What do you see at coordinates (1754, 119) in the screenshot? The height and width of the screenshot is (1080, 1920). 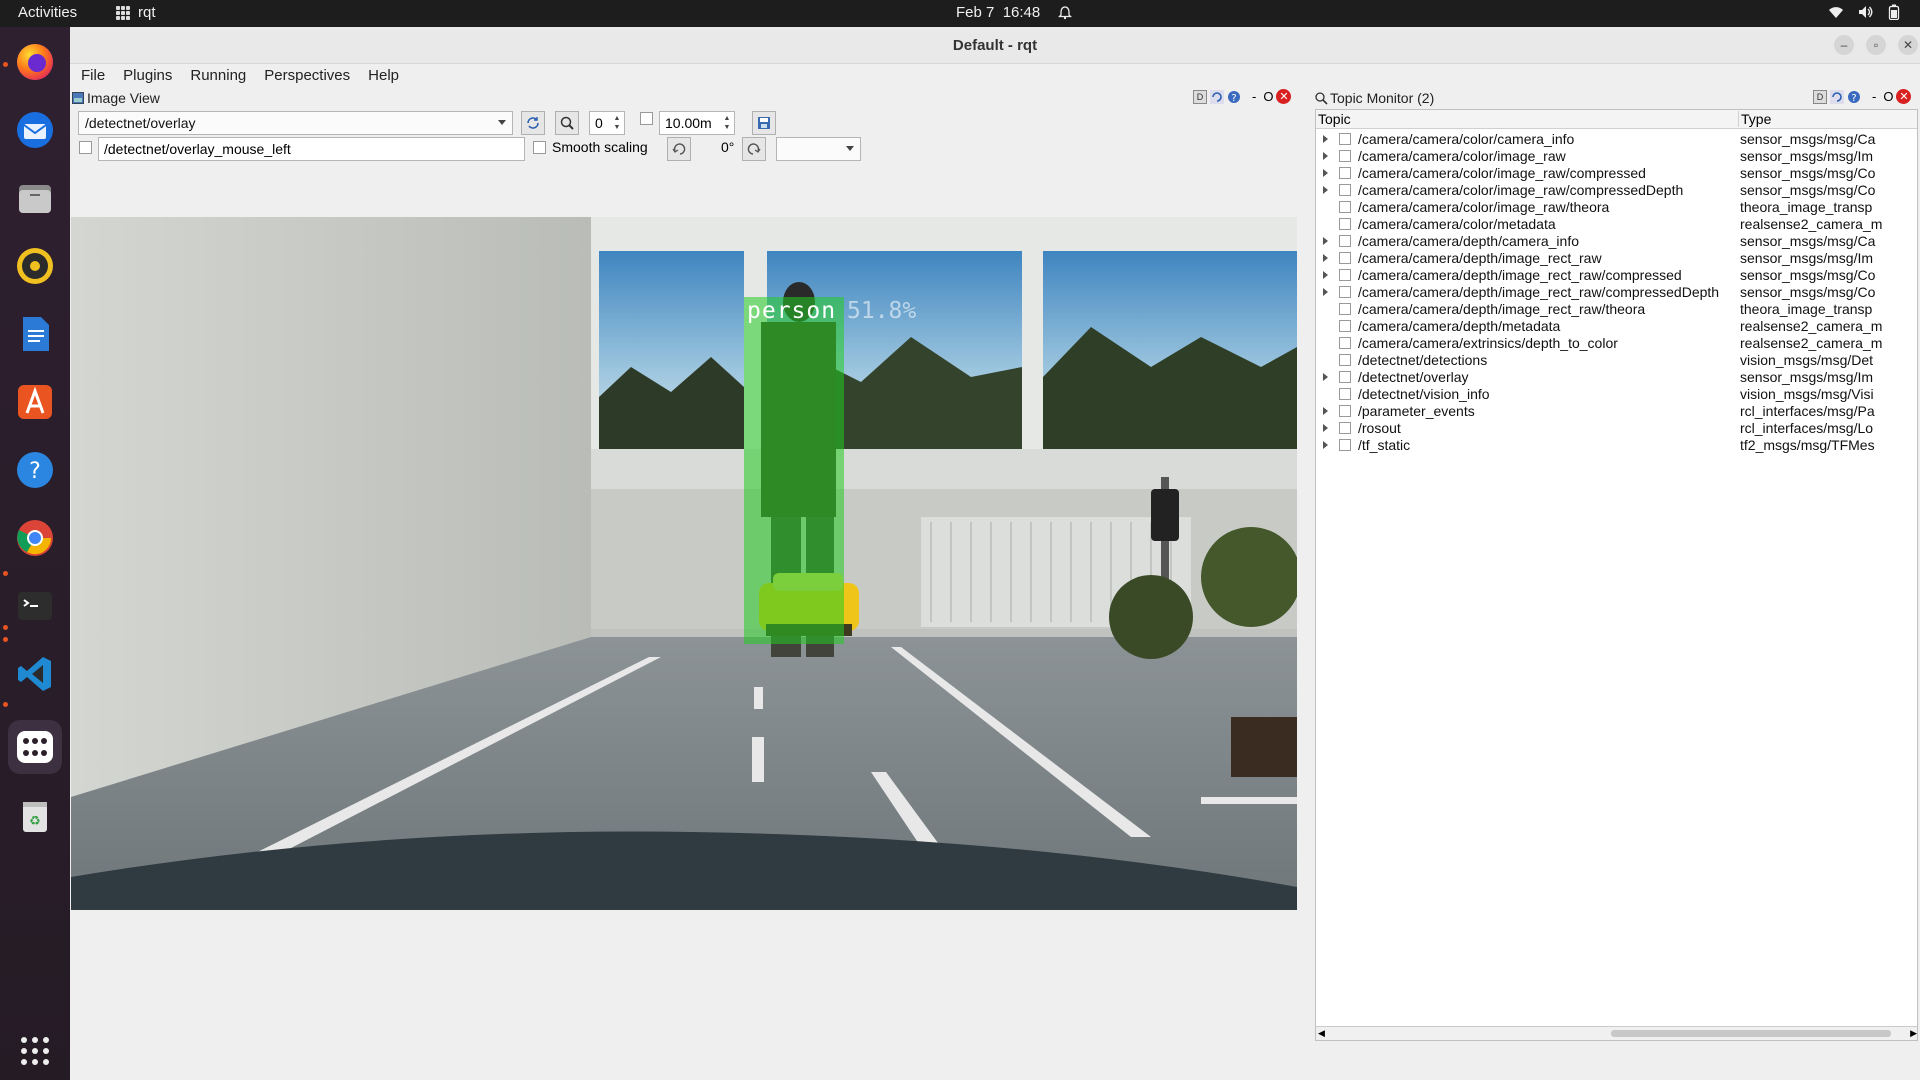 I see `column-type: Type` at bounding box center [1754, 119].